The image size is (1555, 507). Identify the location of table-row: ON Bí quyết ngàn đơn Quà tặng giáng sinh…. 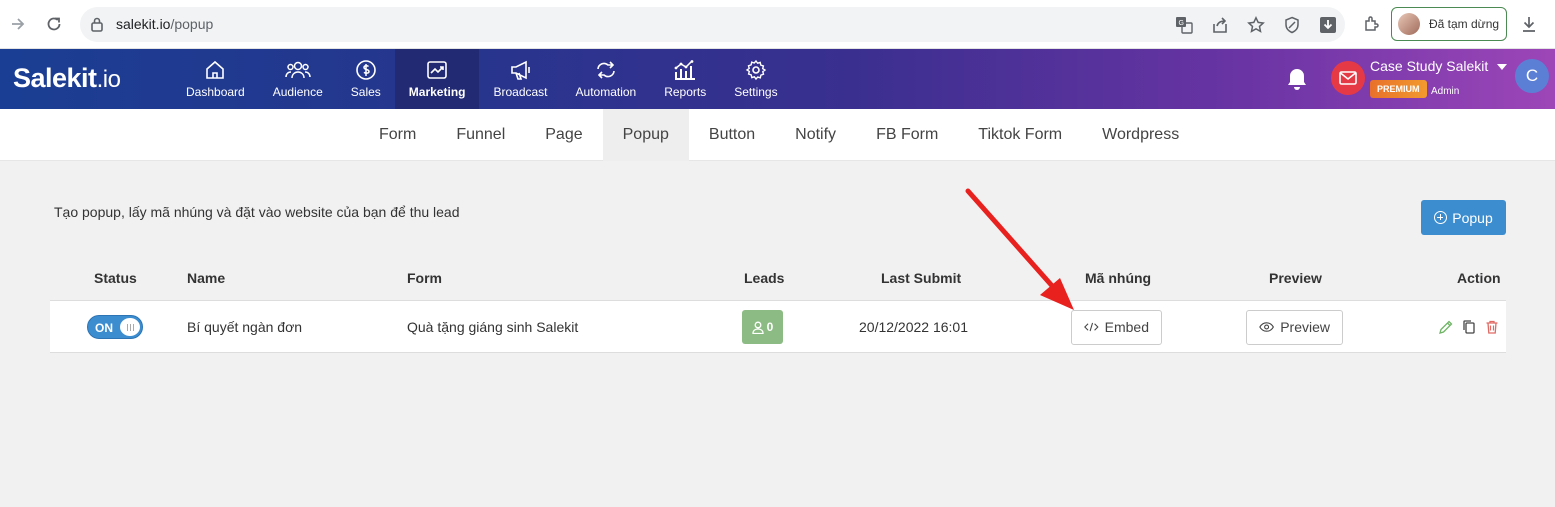
(778, 327).